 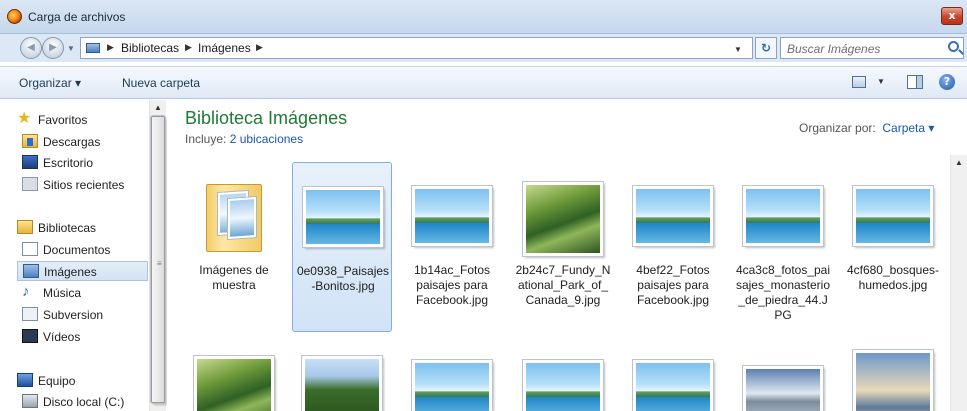 I want to click on file-item: 4bef22_Fotos paisajes para Facebook.jpg, so click(x=673, y=247).